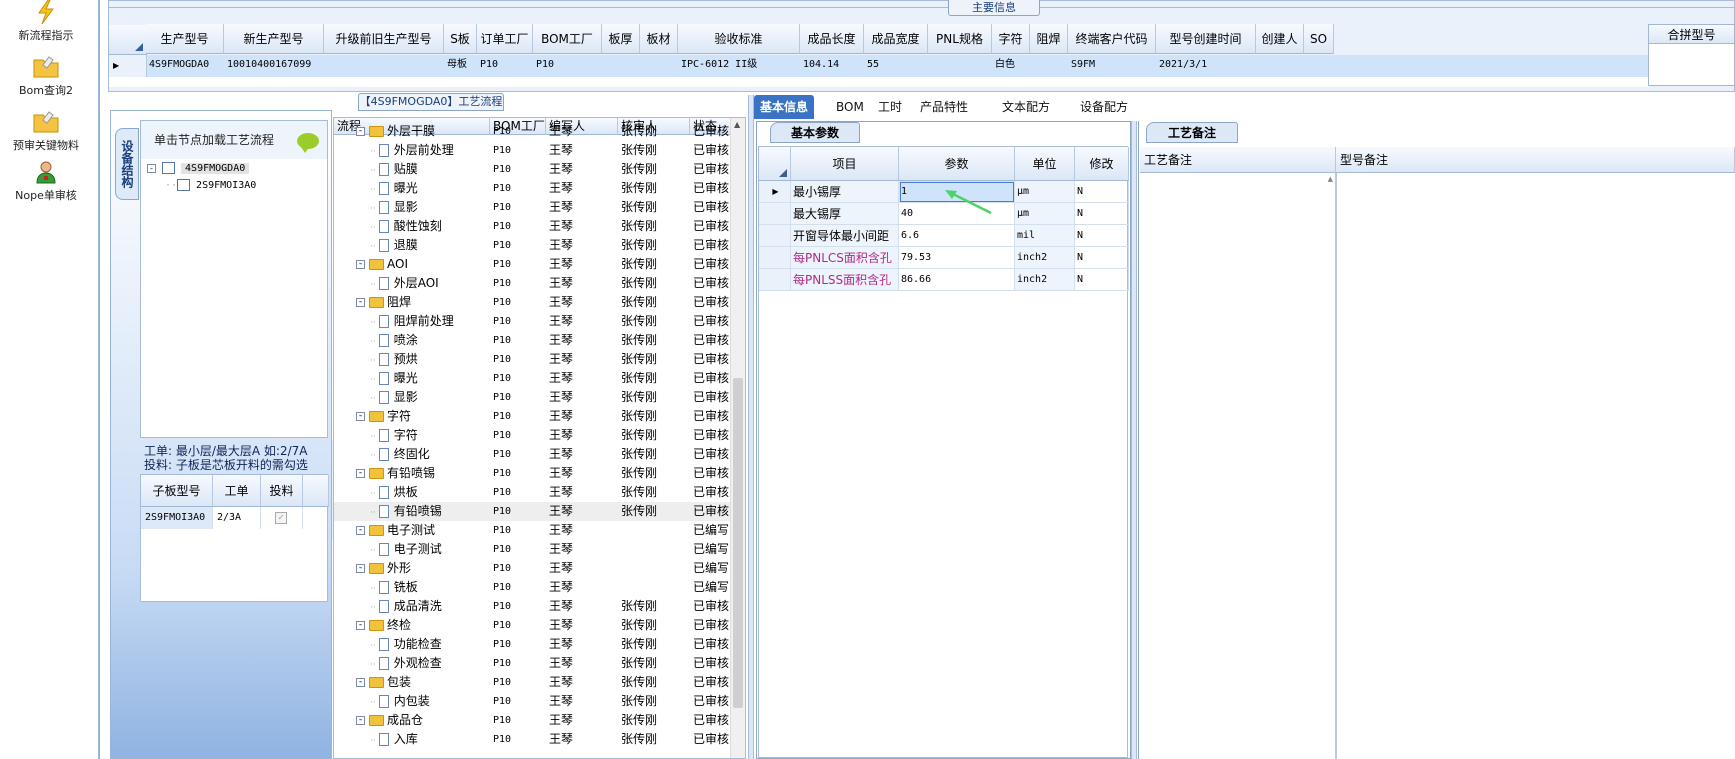 The width and height of the screenshot is (1735, 759). I want to click on col-header: BOM工厂, so click(567, 39).